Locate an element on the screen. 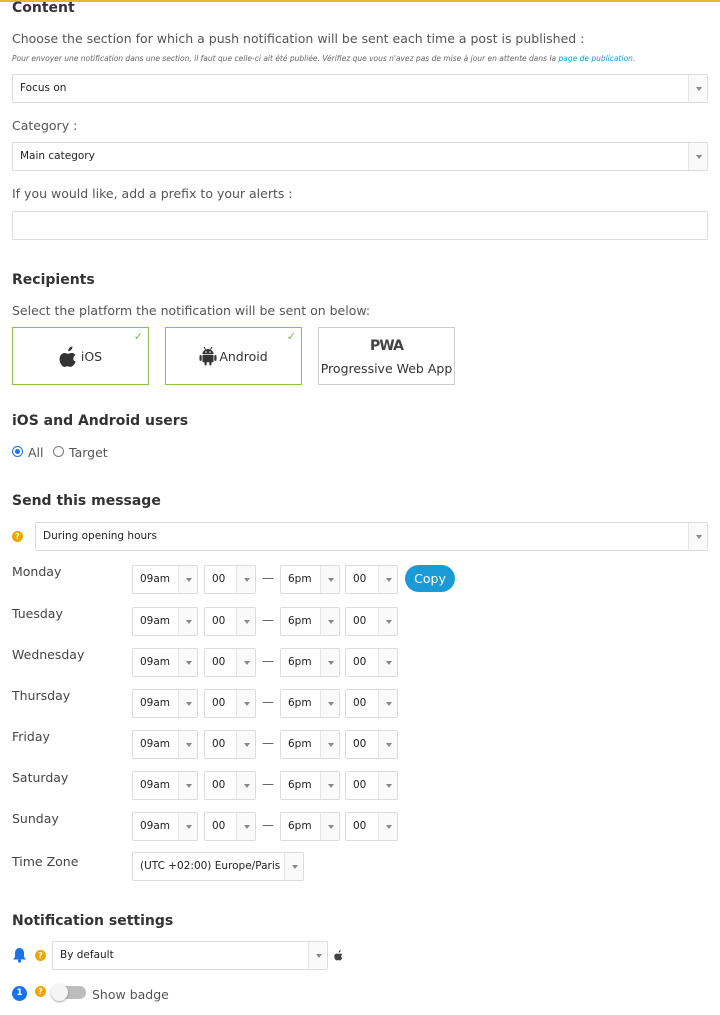  show-badge-label: Show badge is located at coordinates (130, 994).